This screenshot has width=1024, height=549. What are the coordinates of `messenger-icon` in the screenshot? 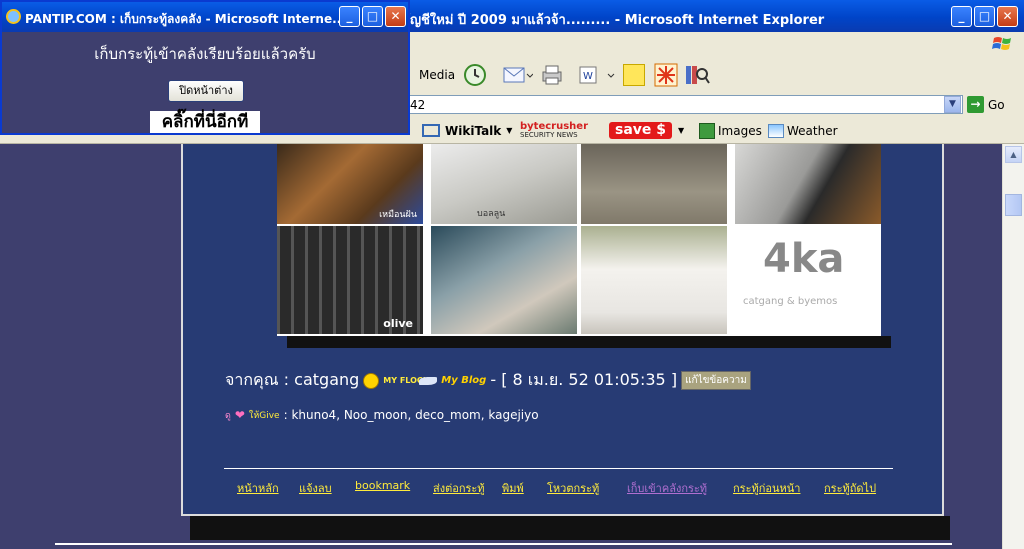 It's located at (666, 75).